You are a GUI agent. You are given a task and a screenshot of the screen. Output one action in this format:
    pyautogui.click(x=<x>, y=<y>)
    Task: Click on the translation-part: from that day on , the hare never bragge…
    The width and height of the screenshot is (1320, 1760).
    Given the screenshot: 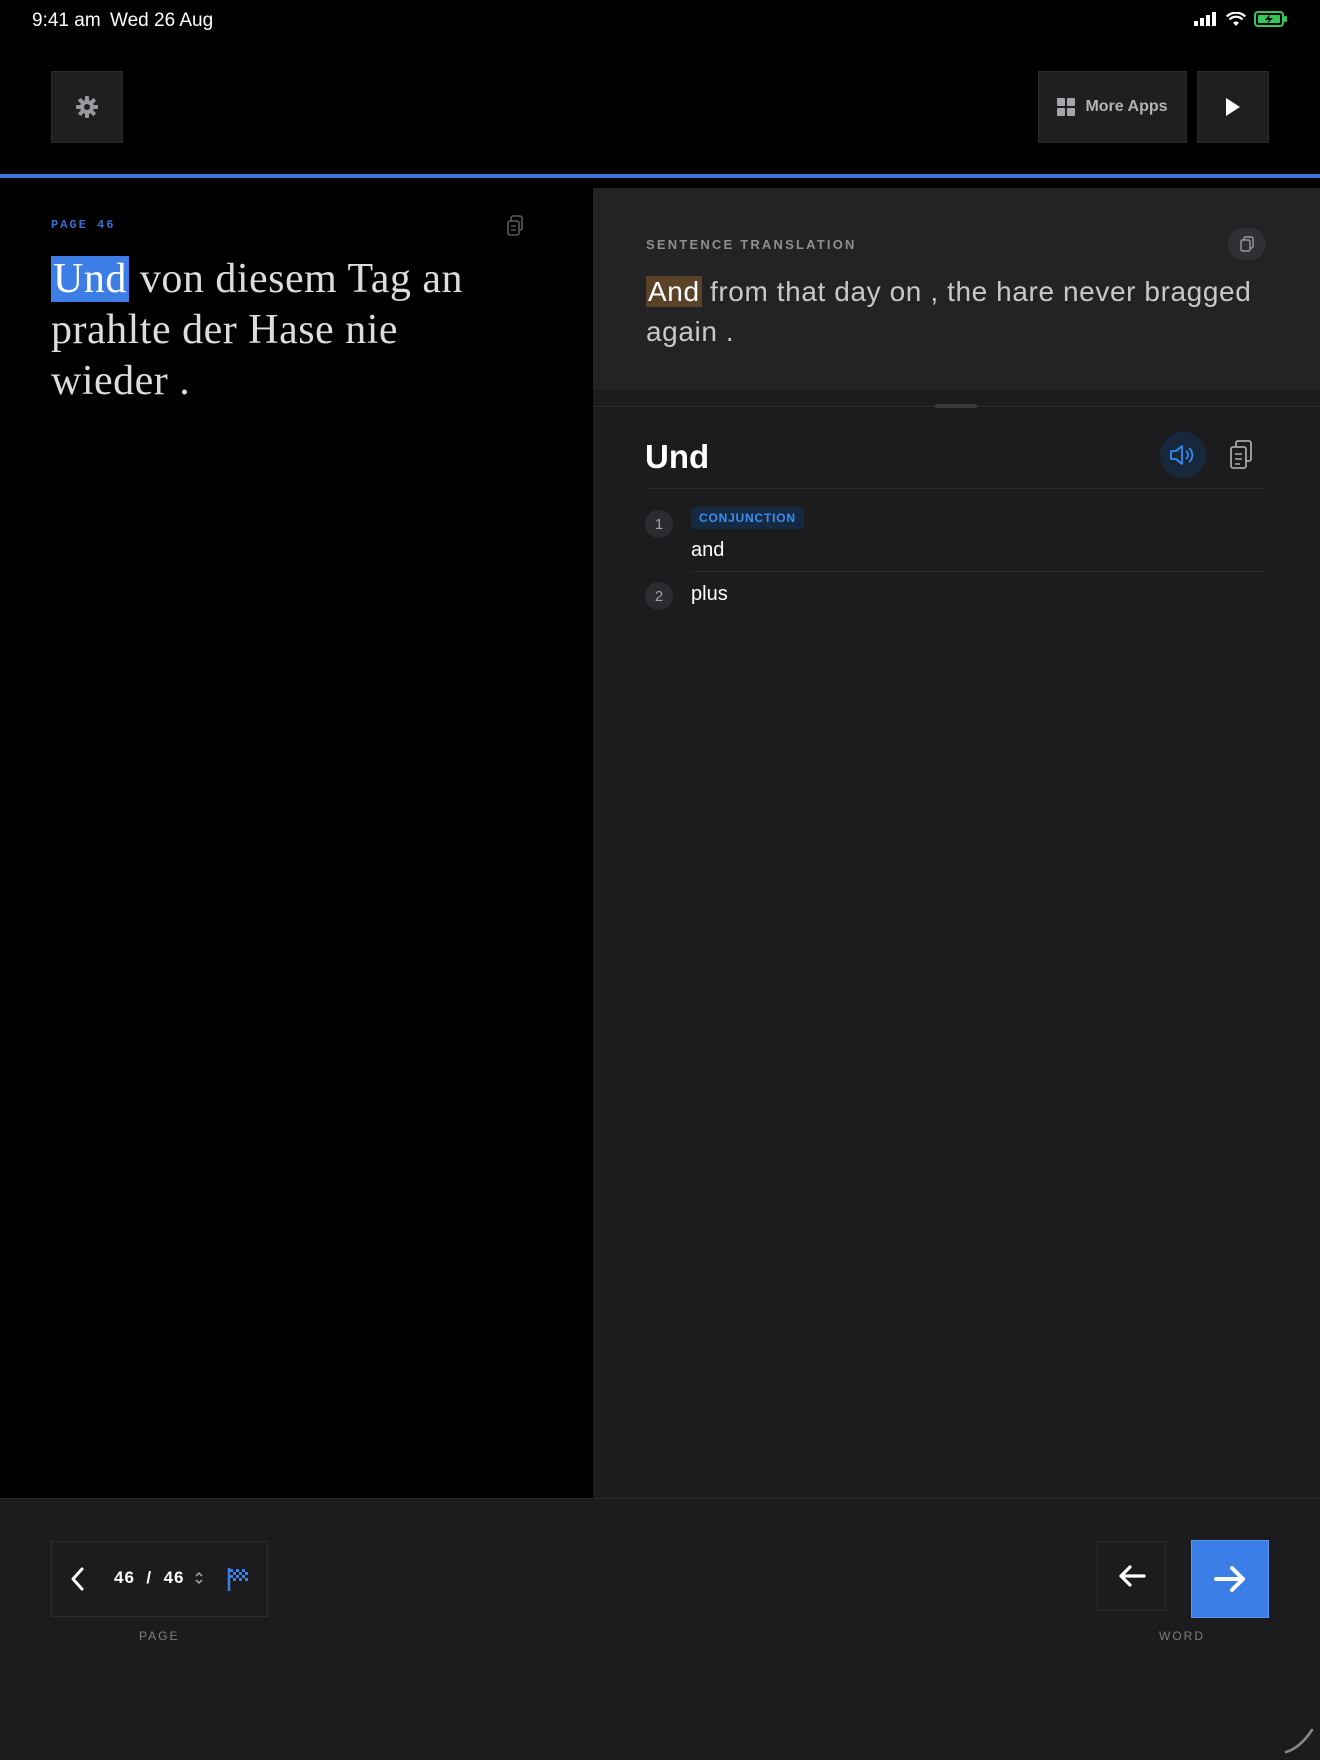 What is the action you would take?
    pyautogui.click(x=976, y=291)
    